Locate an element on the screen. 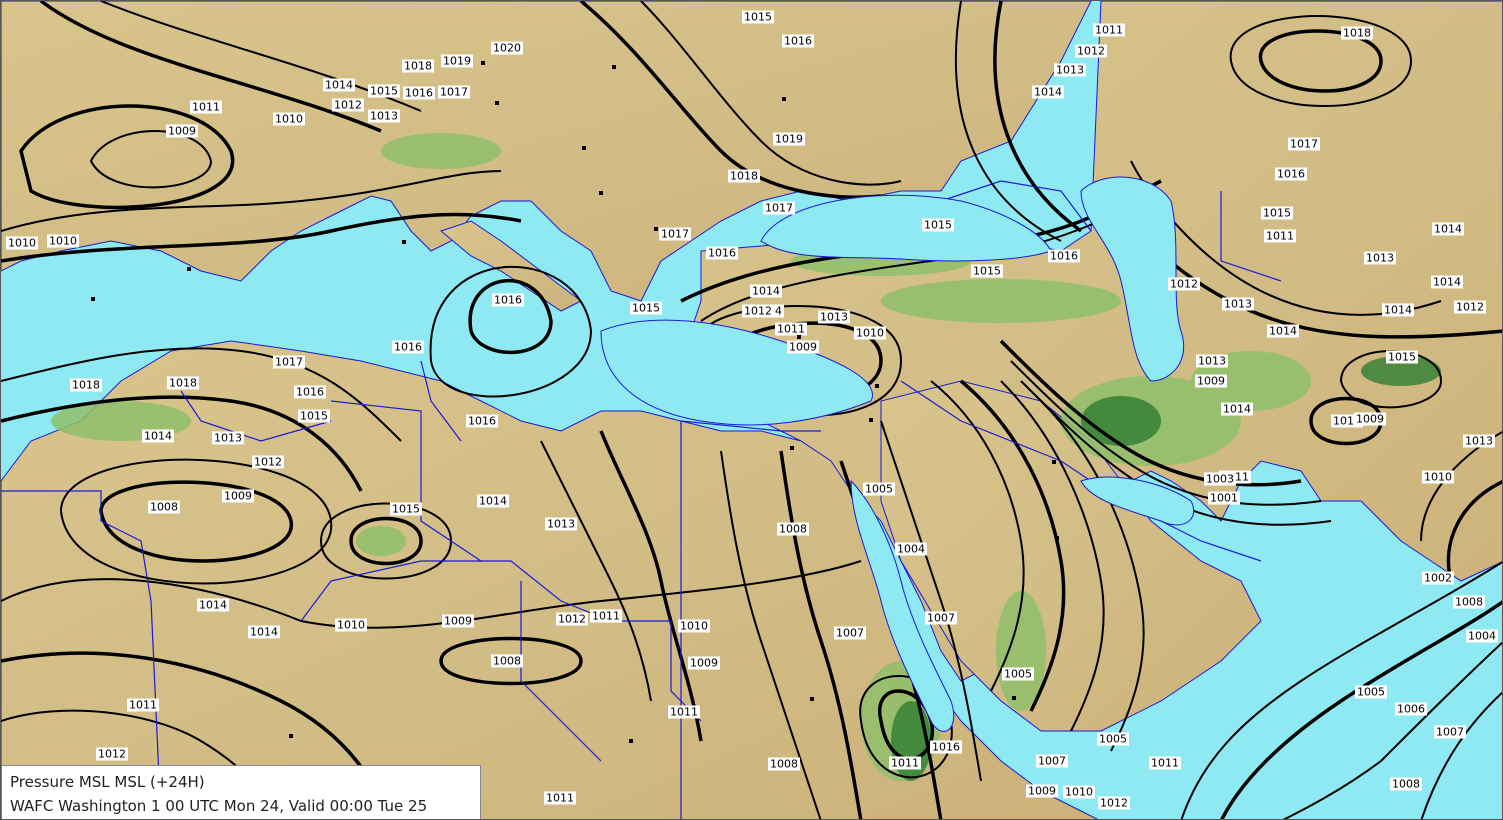 The width and height of the screenshot is (1503, 820). isobar-label: 1020 is located at coordinates (507, 48).